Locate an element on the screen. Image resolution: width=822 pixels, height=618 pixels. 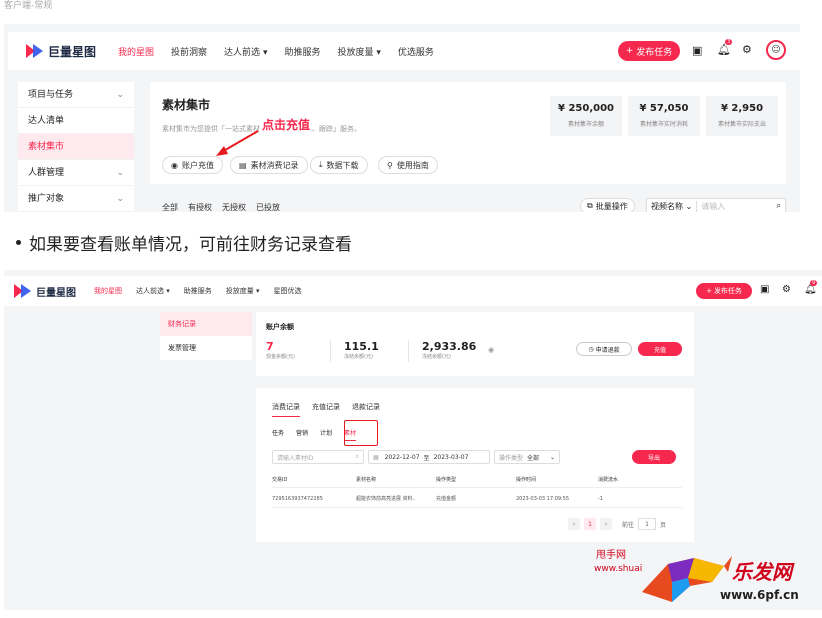
tab-delivered: 已投放 is located at coordinates (268, 207).